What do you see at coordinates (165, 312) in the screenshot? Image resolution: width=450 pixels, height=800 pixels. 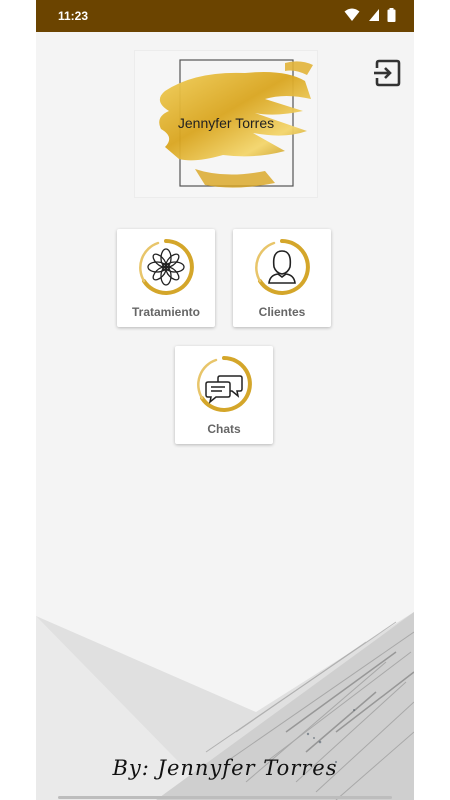 I see `tratamiento-label: Tratamiento` at bounding box center [165, 312].